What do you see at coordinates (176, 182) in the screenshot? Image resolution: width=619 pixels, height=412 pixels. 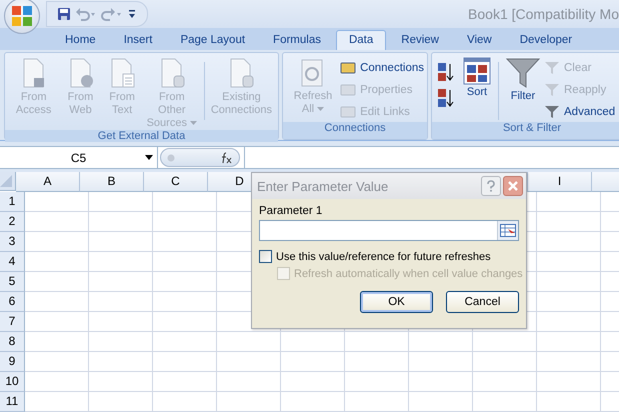 I see `column-header: C` at bounding box center [176, 182].